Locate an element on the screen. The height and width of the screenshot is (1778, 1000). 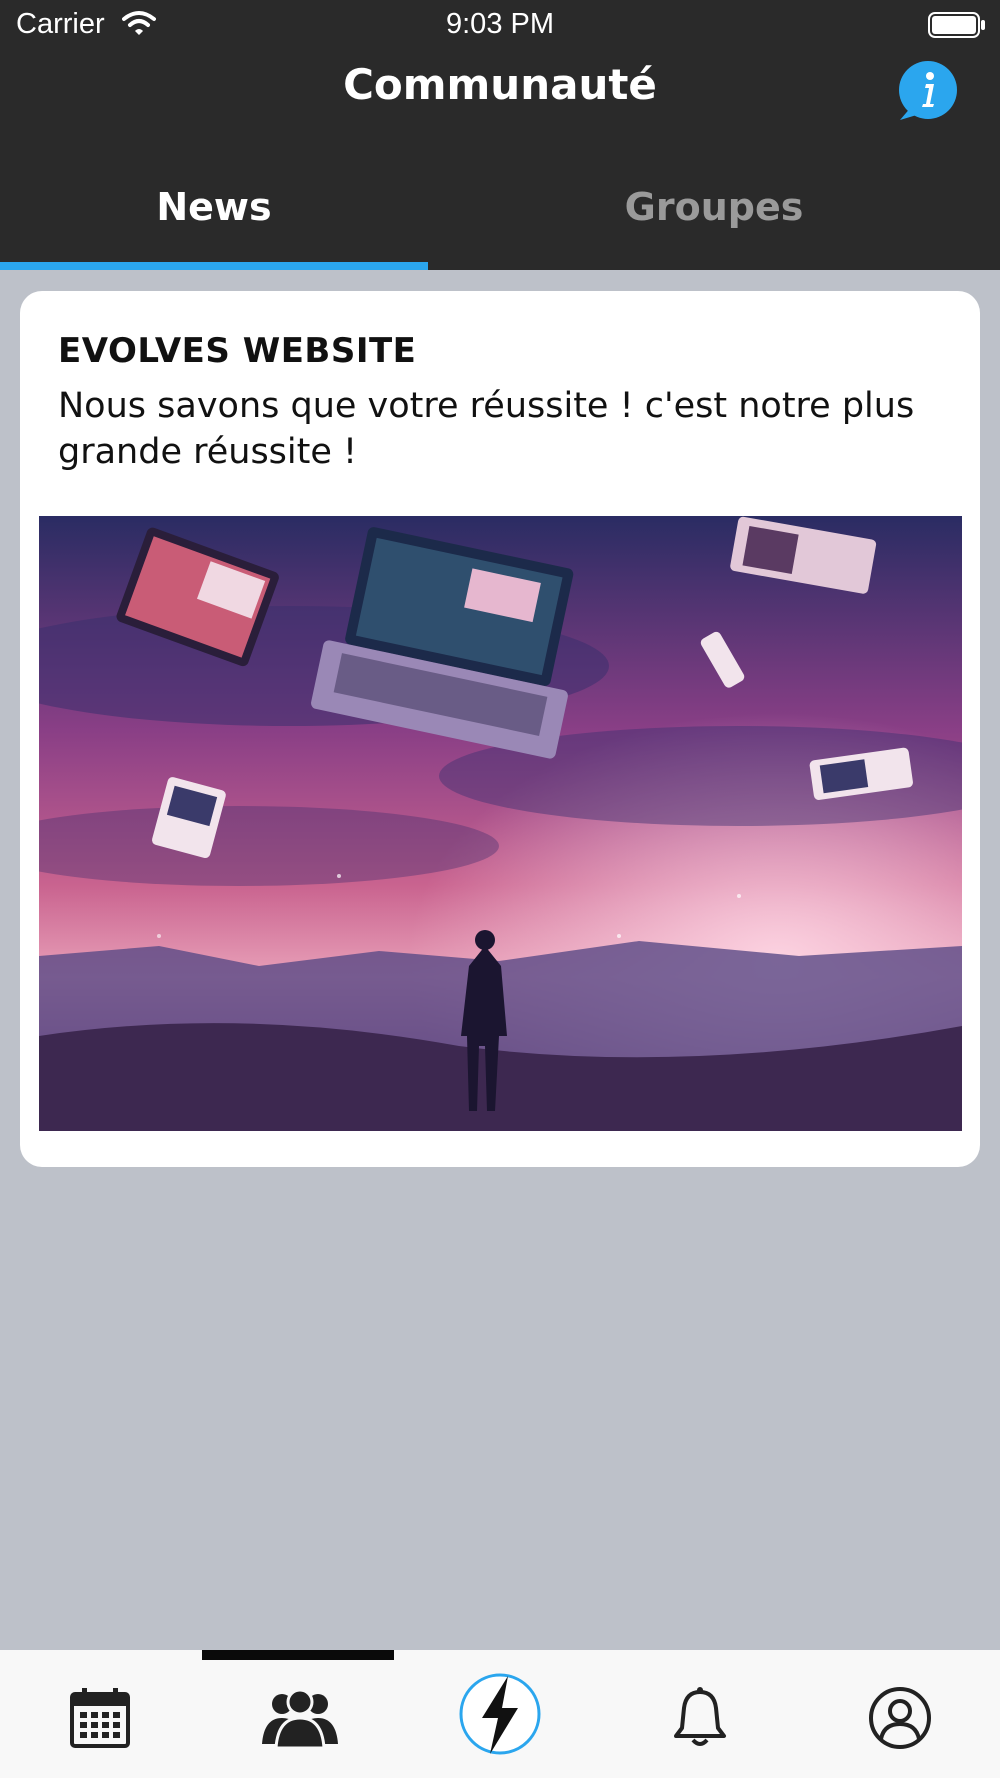
wifi-icon is located at coordinates (139, 23).